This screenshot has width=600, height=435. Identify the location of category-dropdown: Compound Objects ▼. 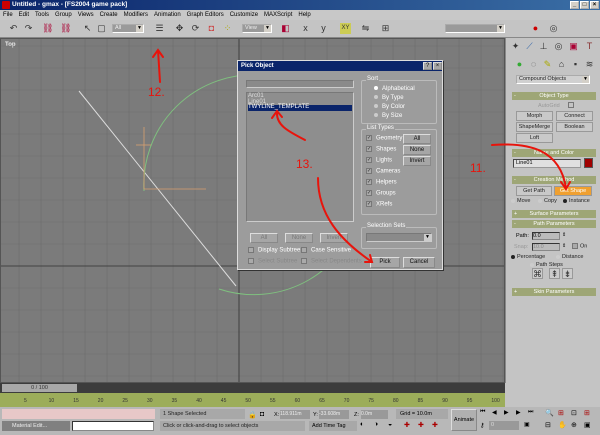
(553, 79).